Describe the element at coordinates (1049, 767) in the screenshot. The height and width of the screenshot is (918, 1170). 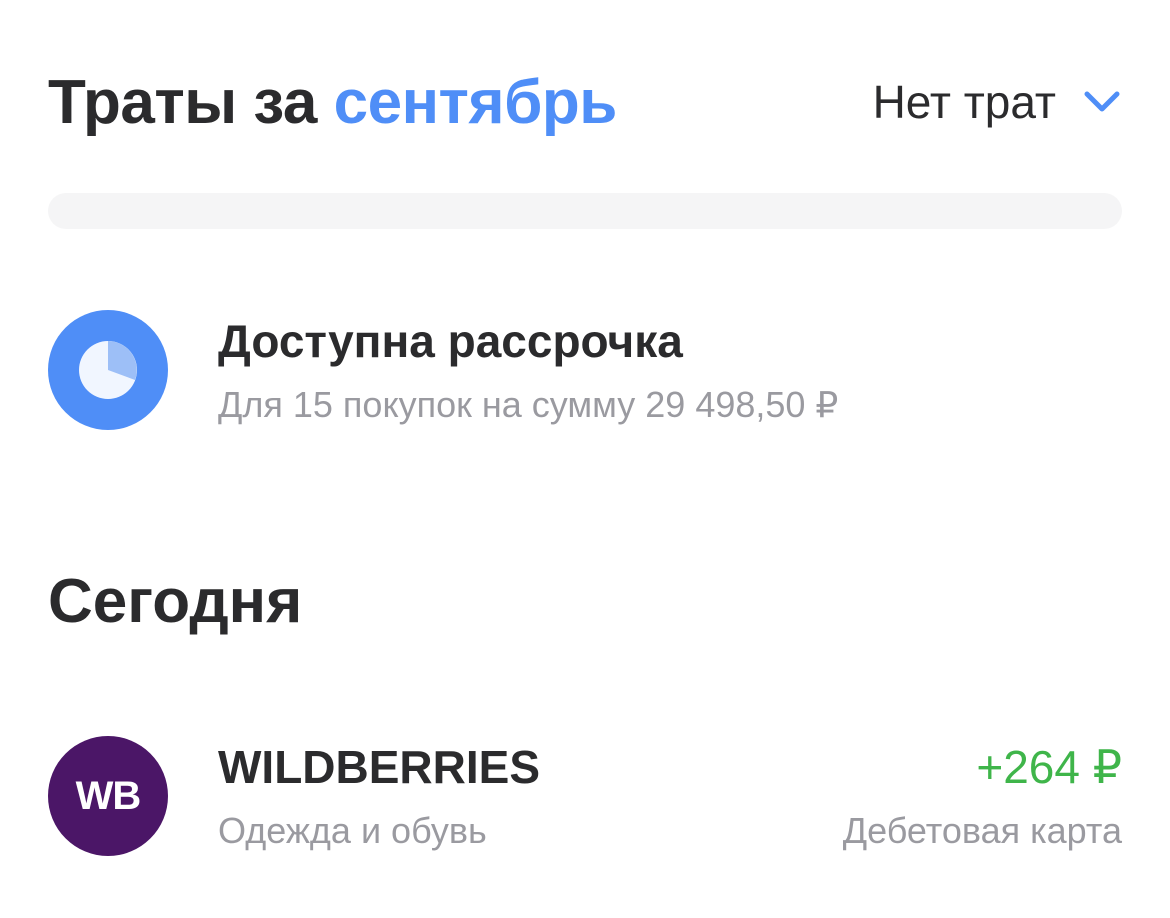
I see `transaction-amount: +264 ₽` at that location.